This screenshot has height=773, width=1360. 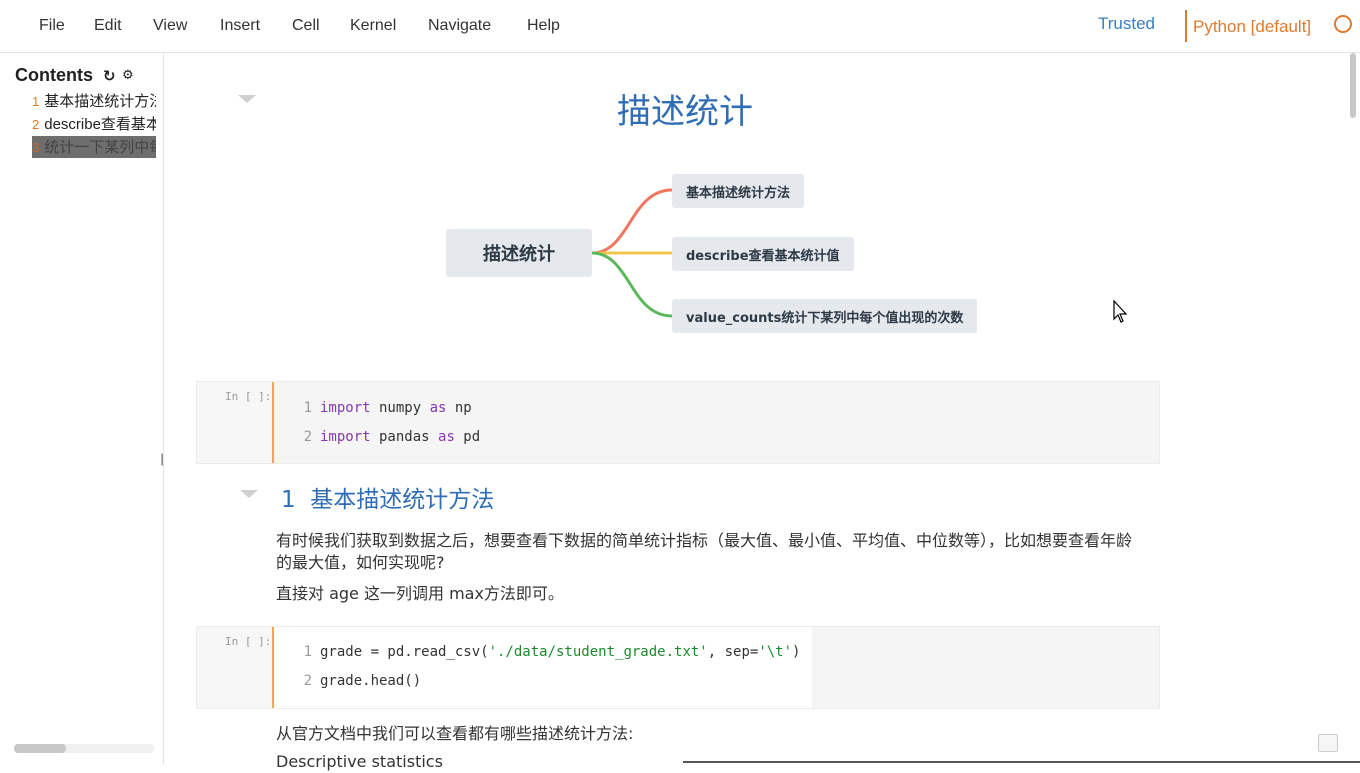 What do you see at coordinates (519, 253) in the screenshot?
I see `mindmap-root-node: 描述统计` at bounding box center [519, 253].